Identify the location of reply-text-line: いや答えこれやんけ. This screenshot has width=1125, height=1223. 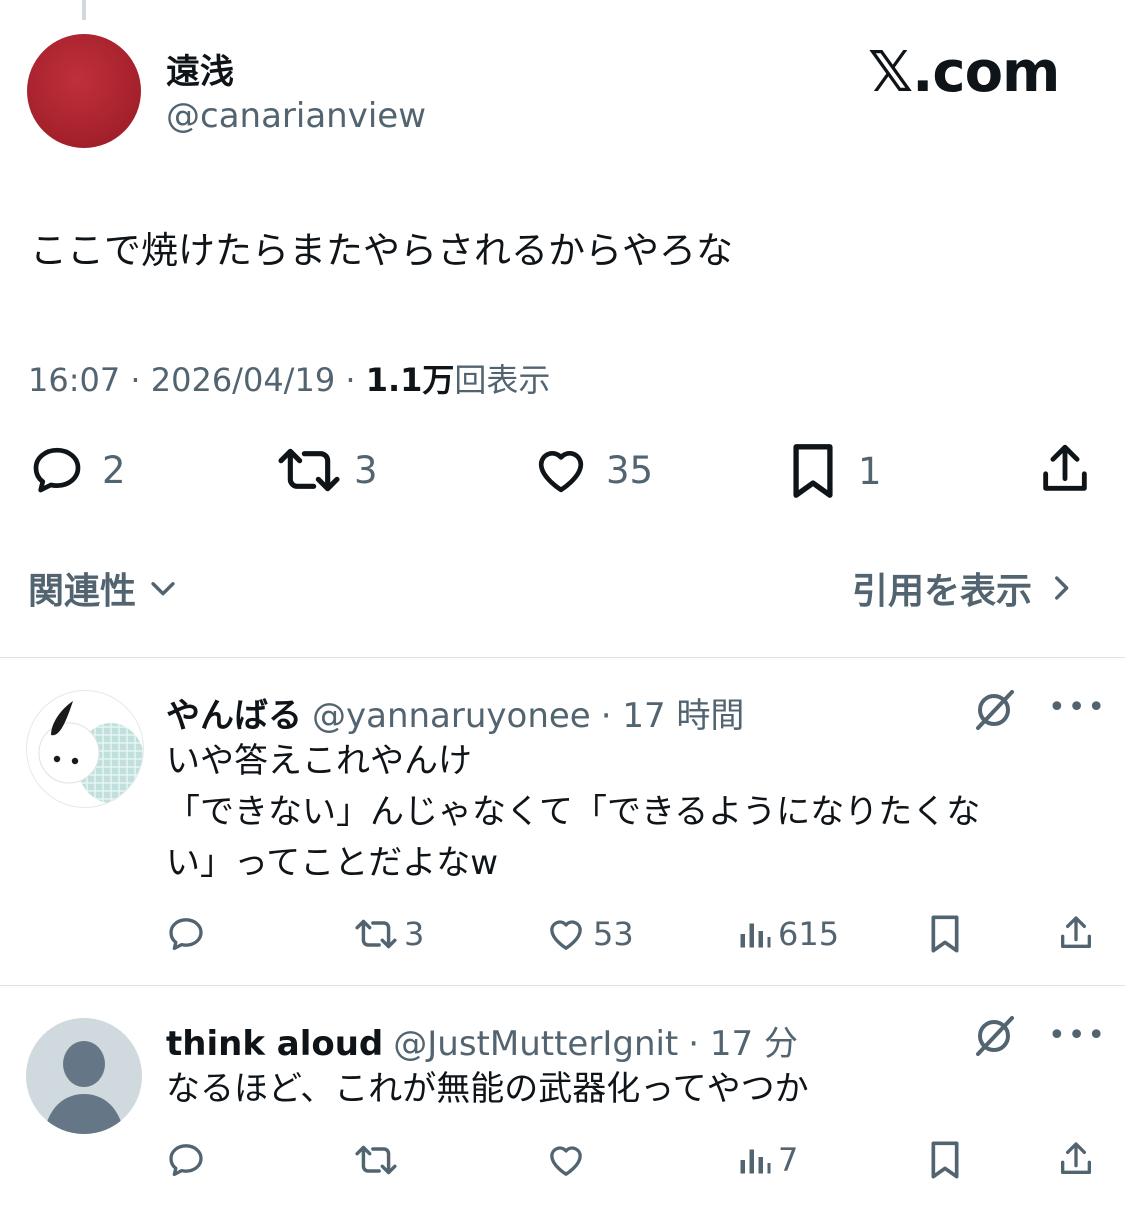
(319, 761).